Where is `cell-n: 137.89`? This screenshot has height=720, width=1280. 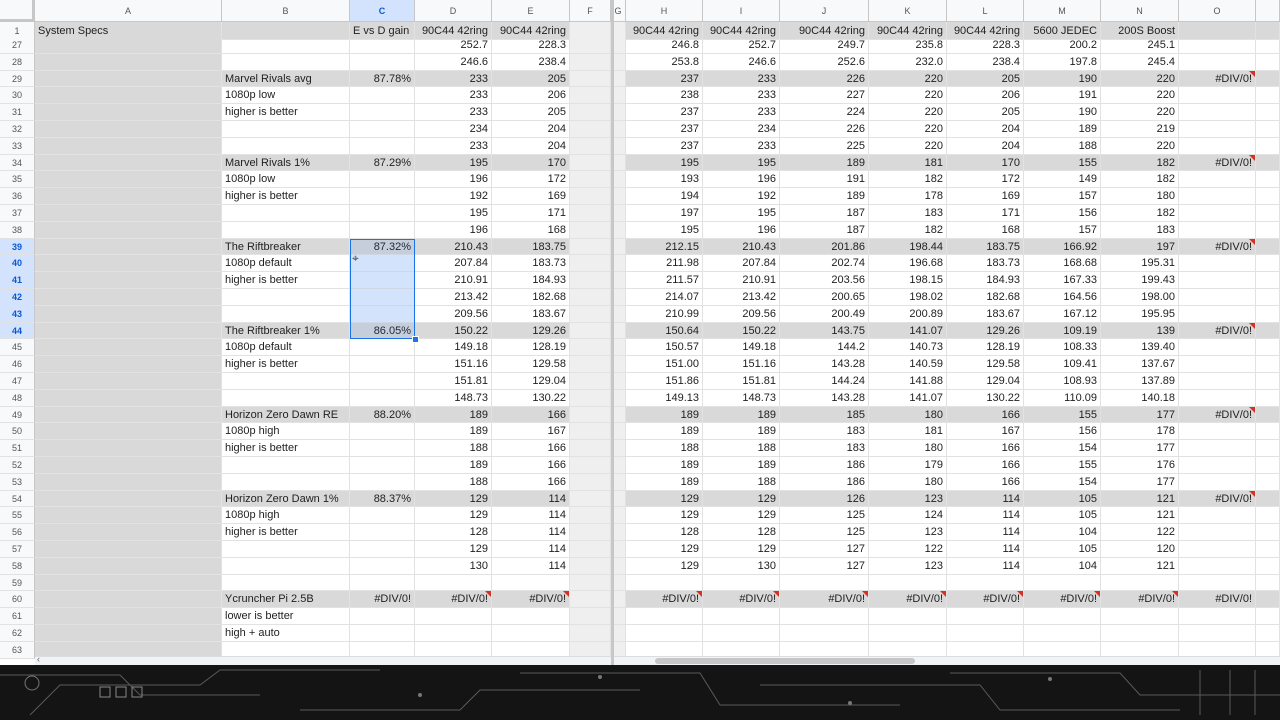 cell-n: 137.89 is located at coordinates (1140, 381).